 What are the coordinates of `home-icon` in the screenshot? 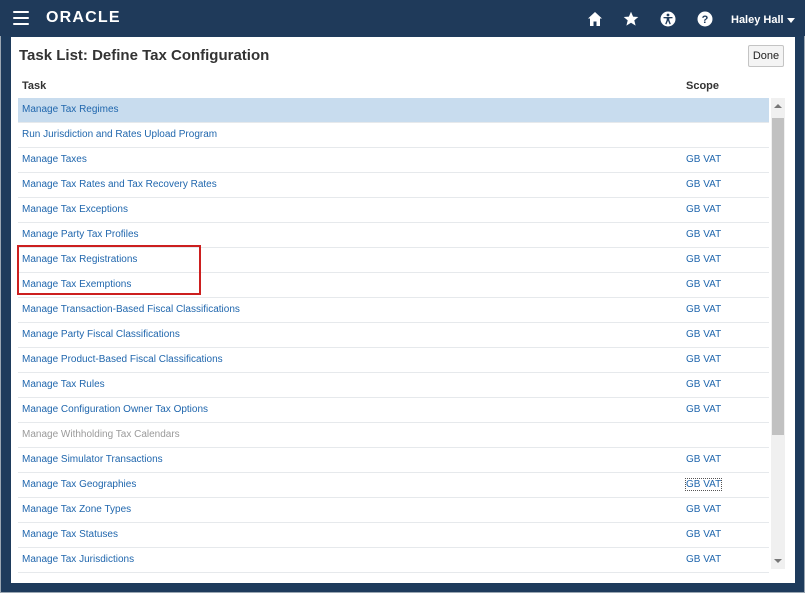 It's located at (595, 19).